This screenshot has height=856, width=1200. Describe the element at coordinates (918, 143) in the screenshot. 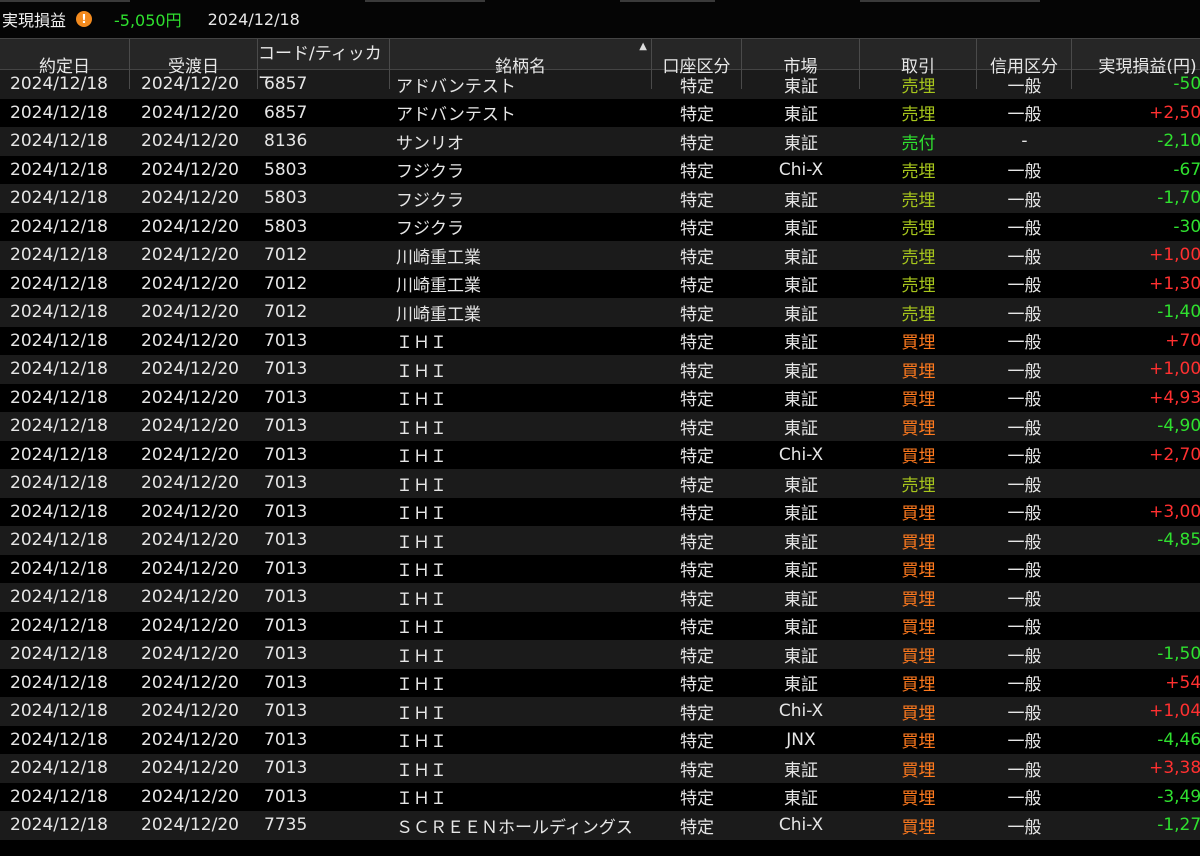

I see `trade-type-cell: 売付` at that location.